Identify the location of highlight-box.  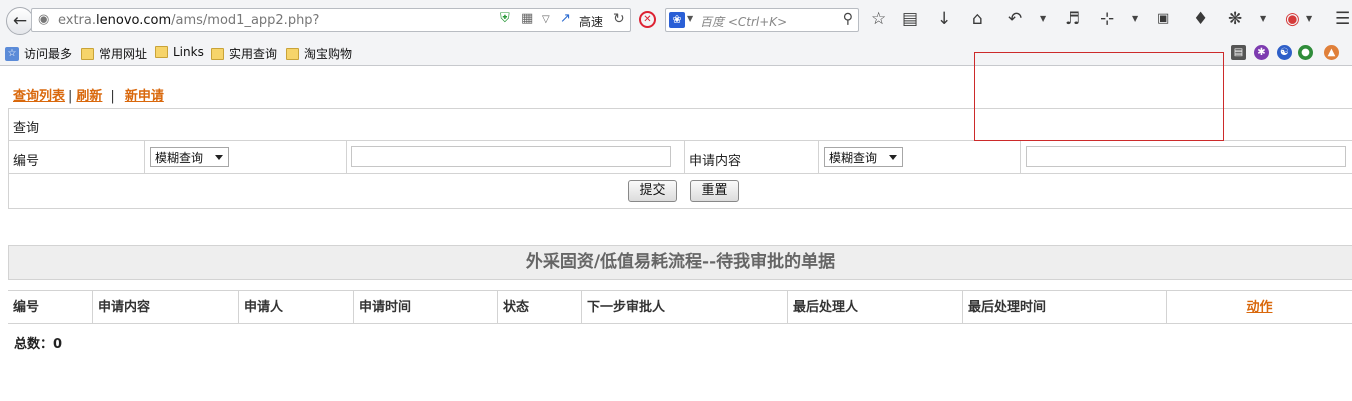
(1099, 96).